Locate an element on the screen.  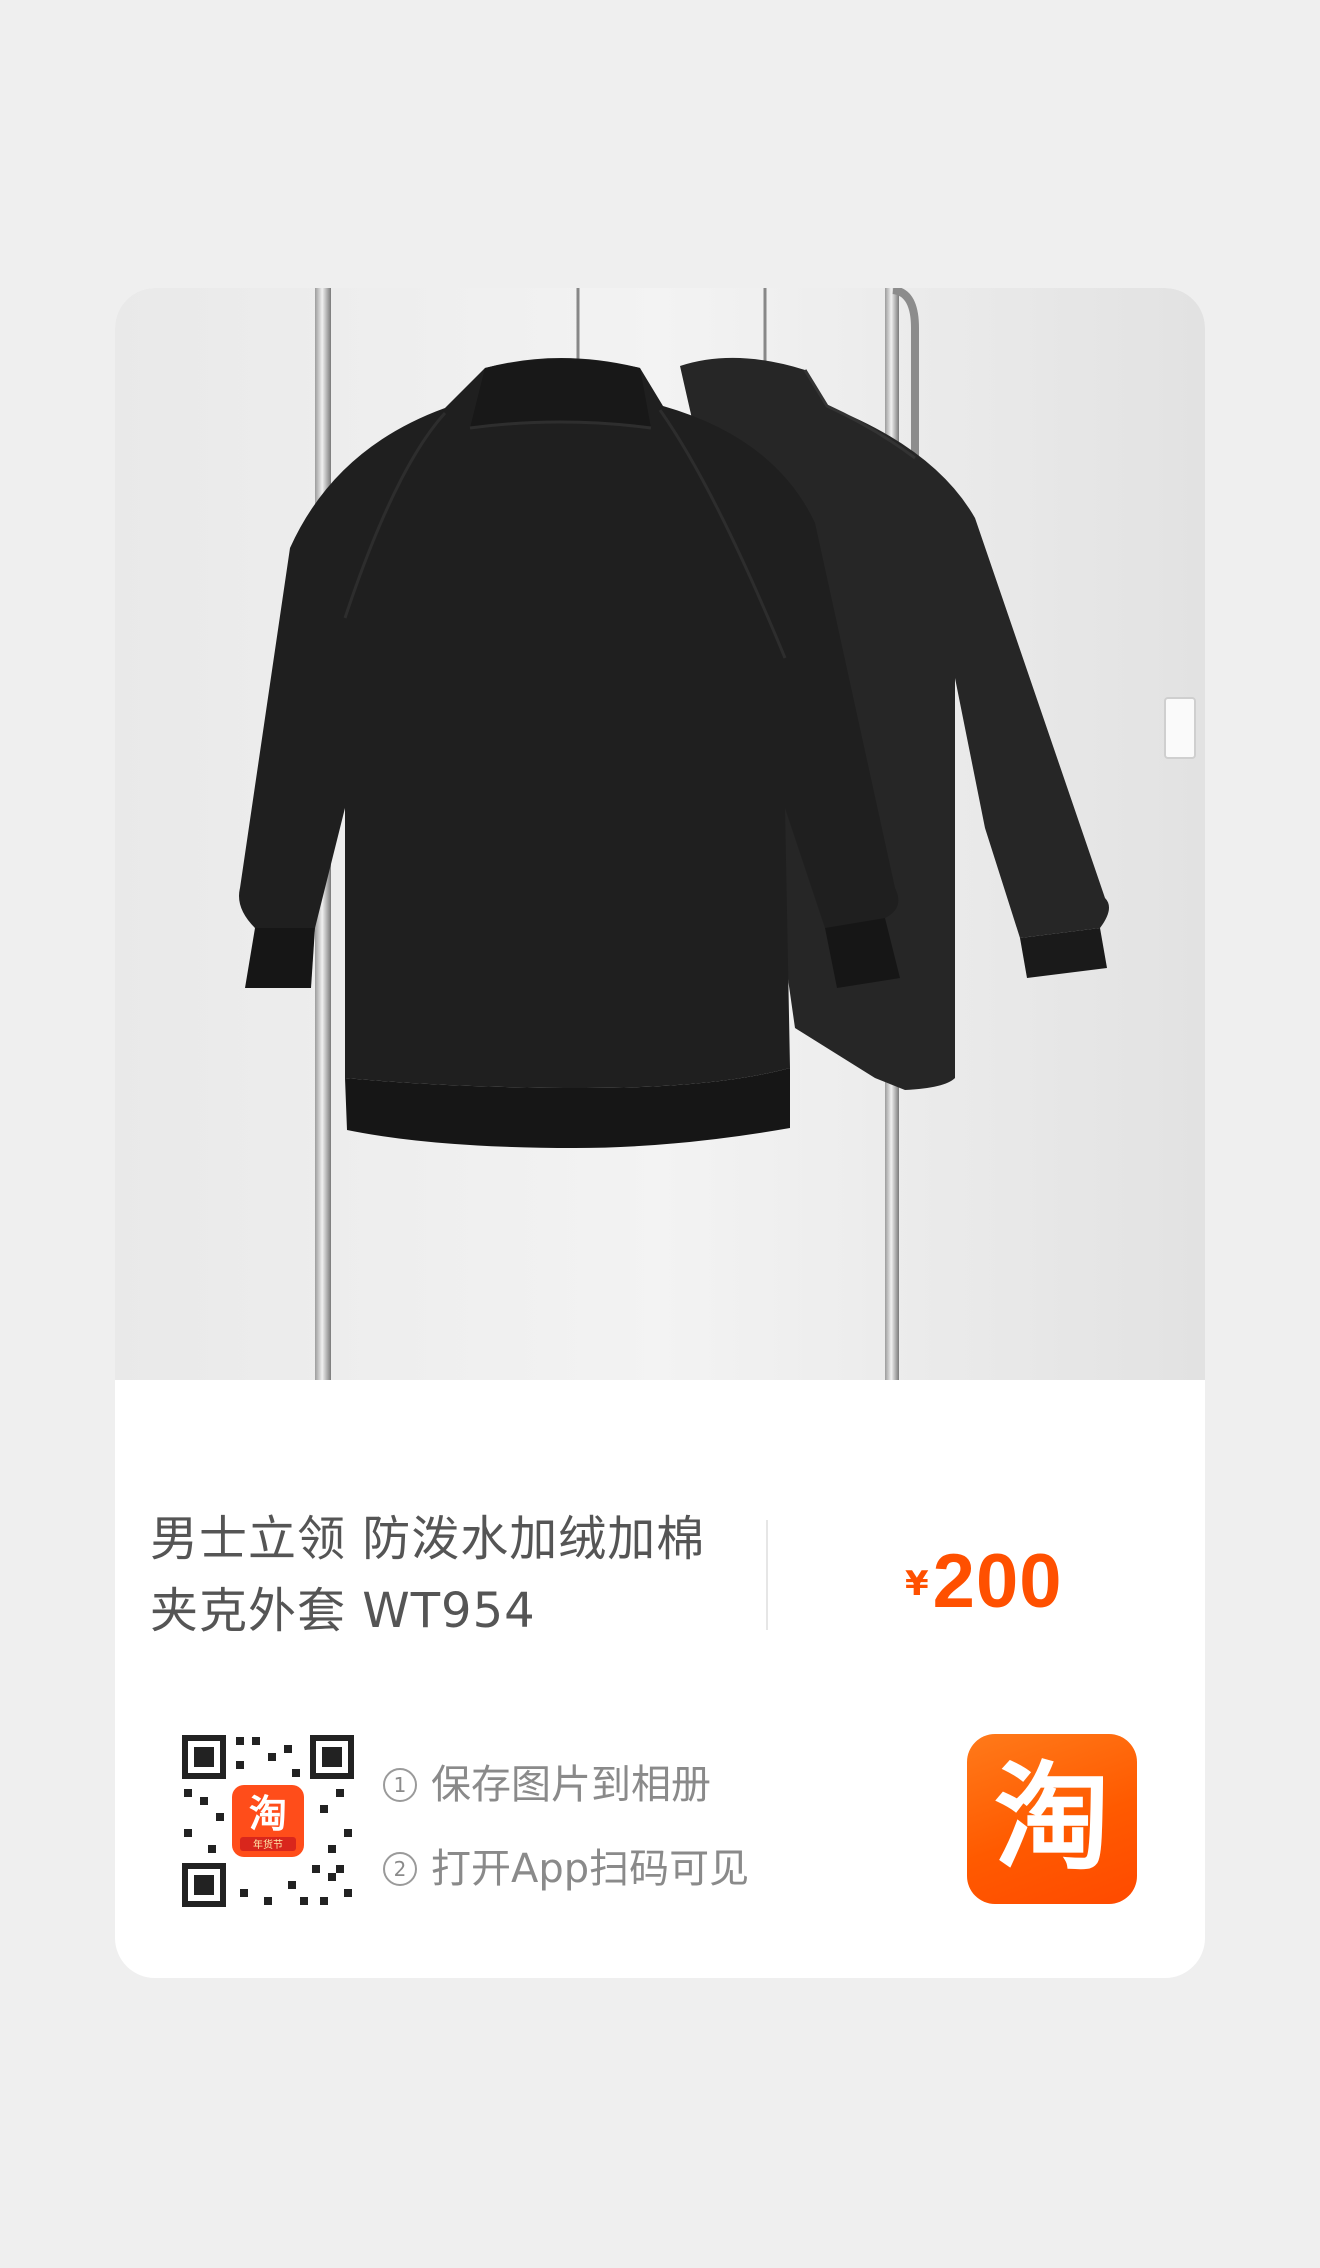
qr-code: 淘 年货节 is located at coordinates (268, 1821).